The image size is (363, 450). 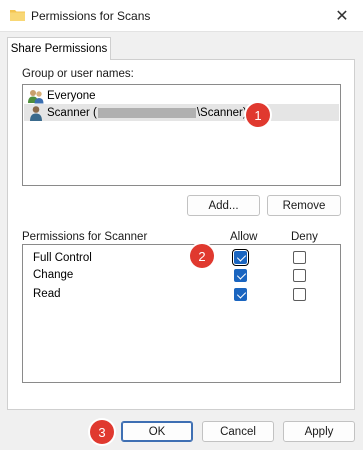 What do you see at coordinates (319, 431) in the screenshot?
I see `apply-button: Apply` at bounding box center [319, 431].